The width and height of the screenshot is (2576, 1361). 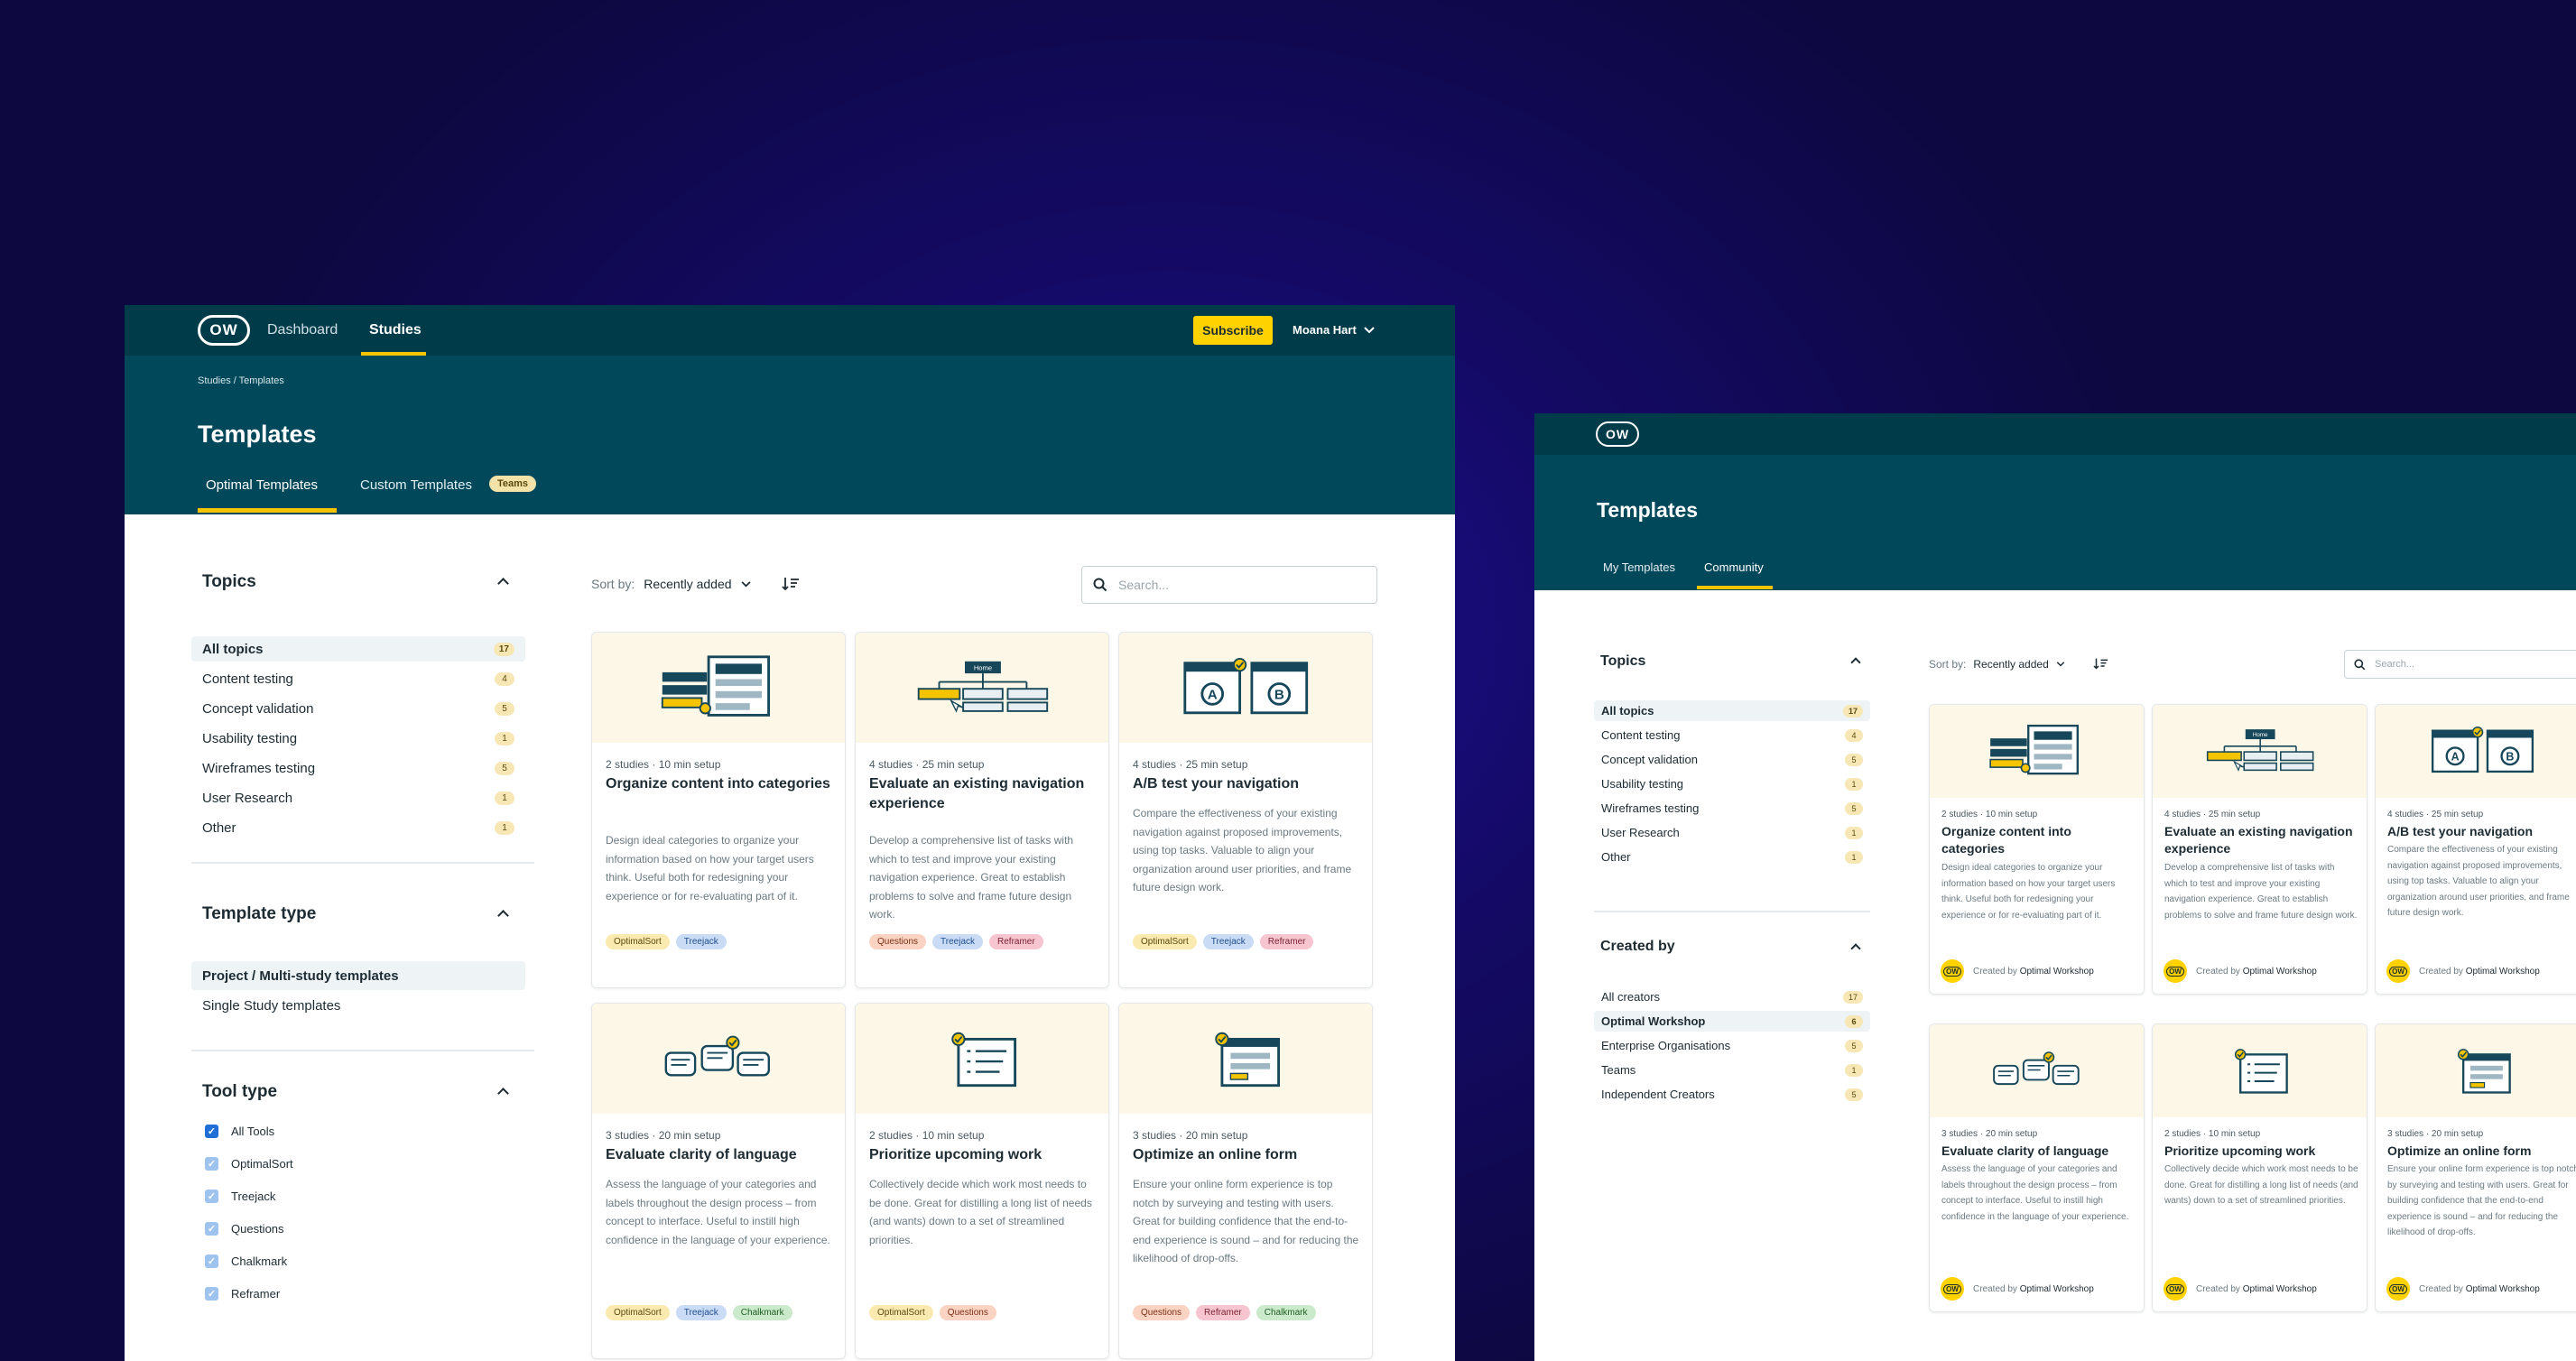 I want to click on card-meta: 2 studies · 10 min setup, so click(x=2212, y=1134).